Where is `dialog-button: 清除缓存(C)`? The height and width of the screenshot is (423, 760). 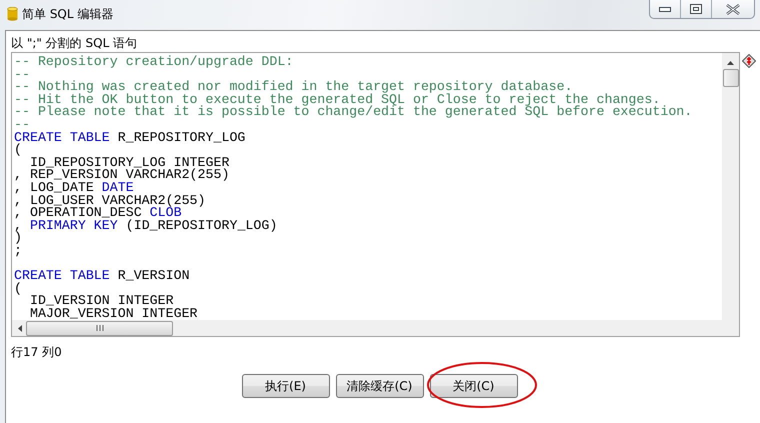
dialog-button: 清除缓存(C) is located at coordinates (380, 386).